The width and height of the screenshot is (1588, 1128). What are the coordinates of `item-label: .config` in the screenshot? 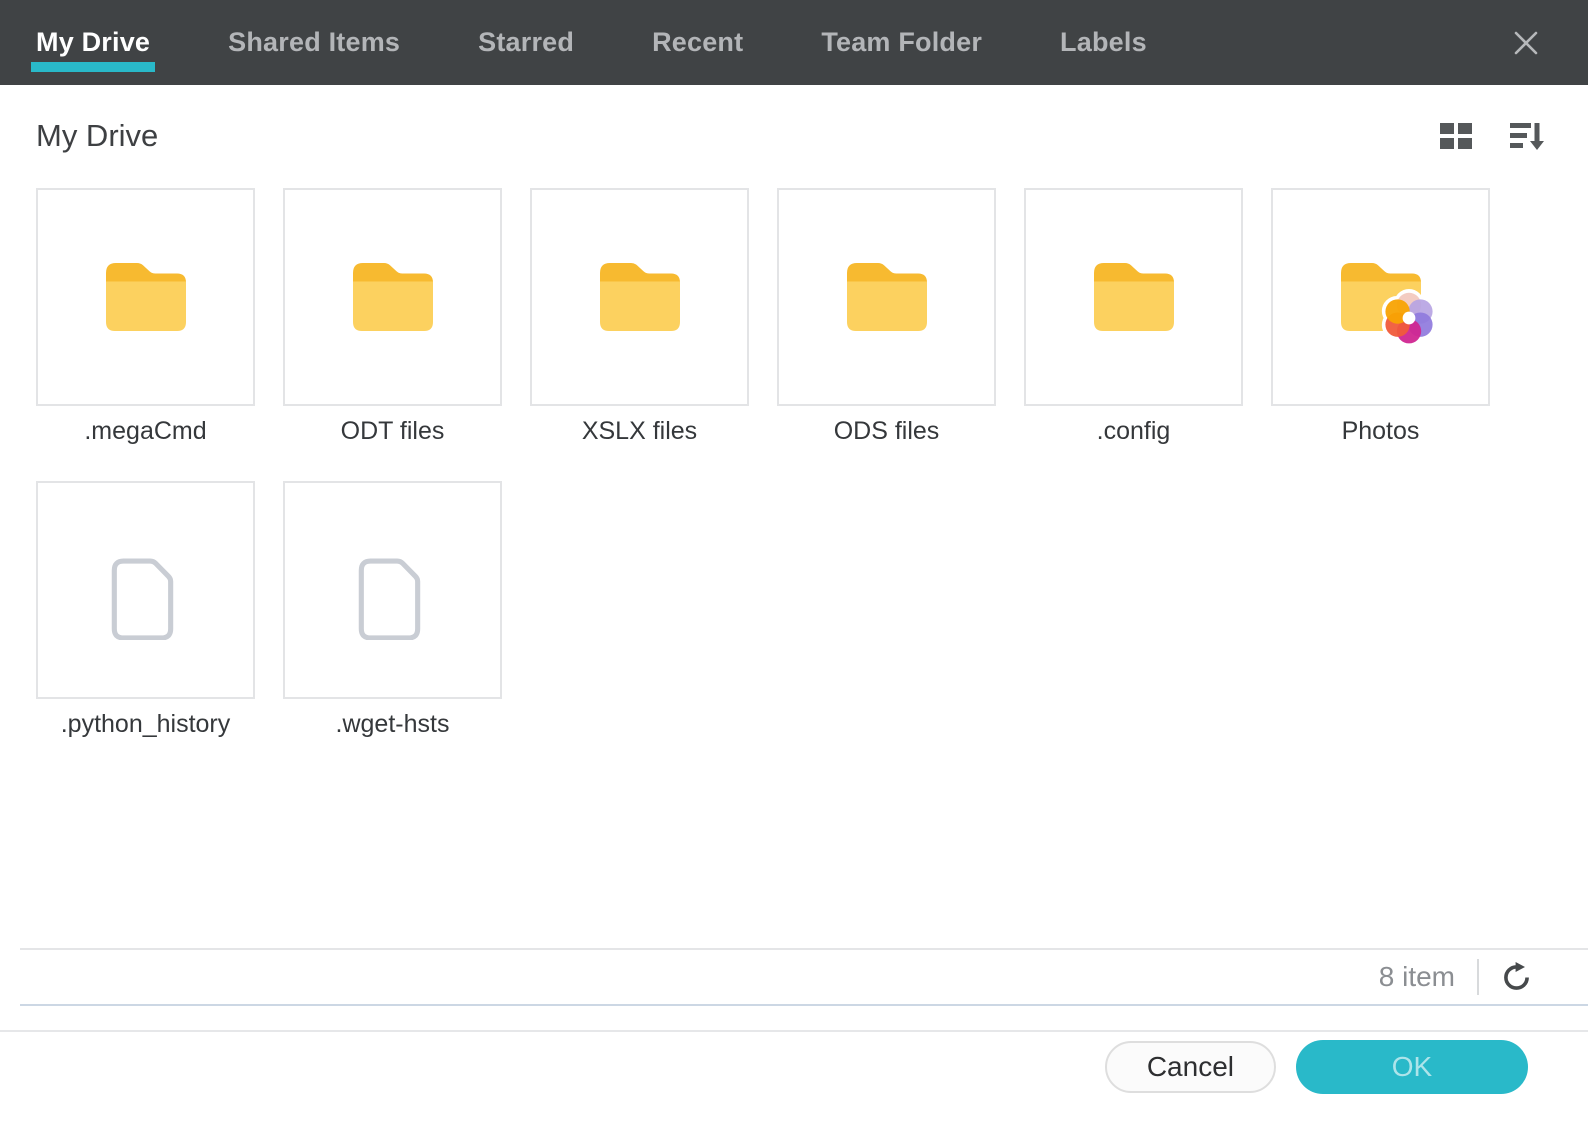 It's located at (1133, 431).